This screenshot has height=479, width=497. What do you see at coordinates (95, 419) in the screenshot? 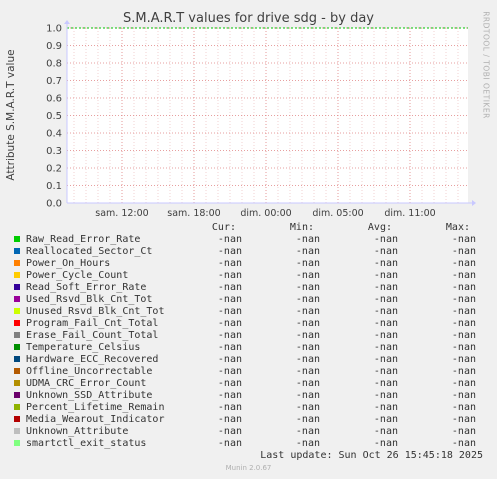
I see `legend-item-name: Media_Wearout_Indicator` at bounding box center [95, 419].